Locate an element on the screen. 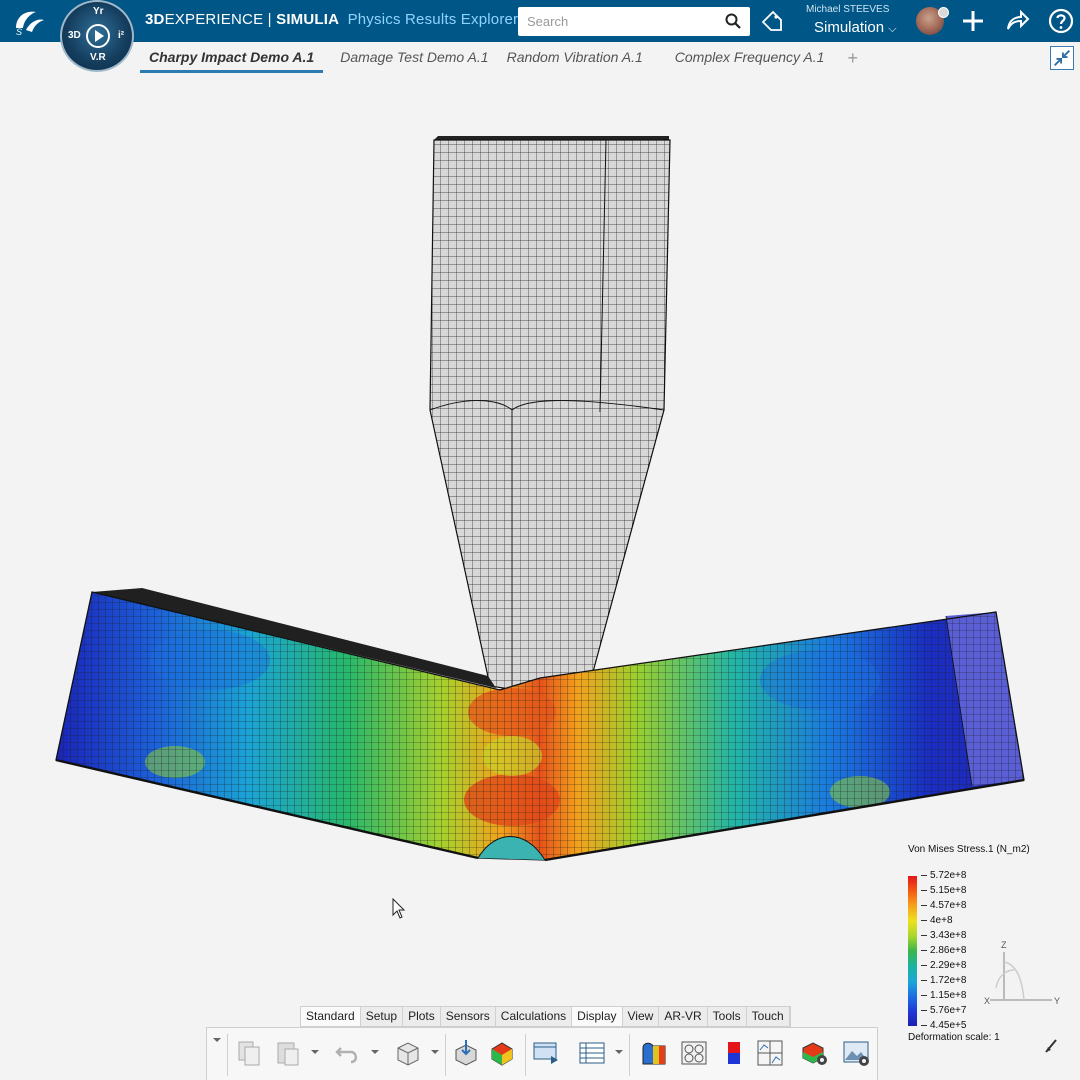  ribbon-tab-plots: Plots is located at coordinates (422, 1016).